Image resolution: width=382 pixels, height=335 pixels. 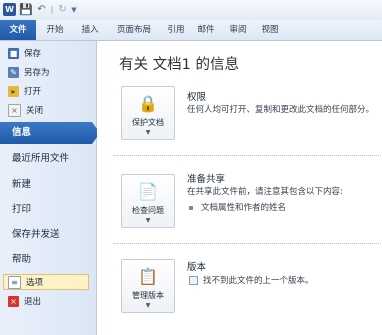 What do you see at coordinates (13, 301) in the screenshot?
I see `exit-icon: ×` at bounding box center [13, 301].